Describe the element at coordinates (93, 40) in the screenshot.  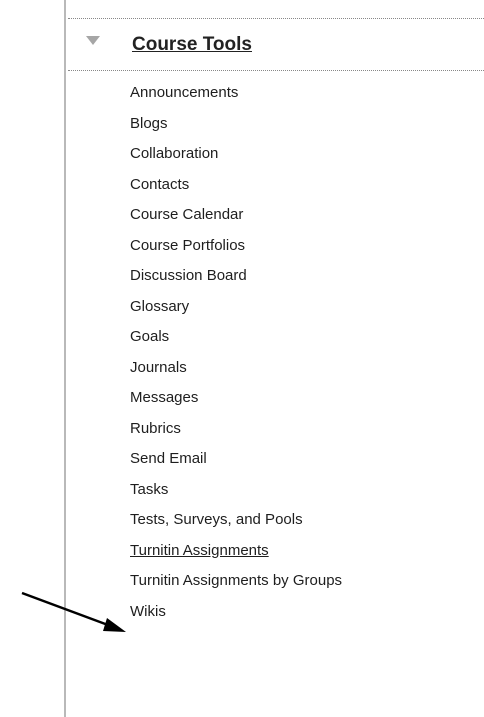
I see `caret-down-icon` at that location.